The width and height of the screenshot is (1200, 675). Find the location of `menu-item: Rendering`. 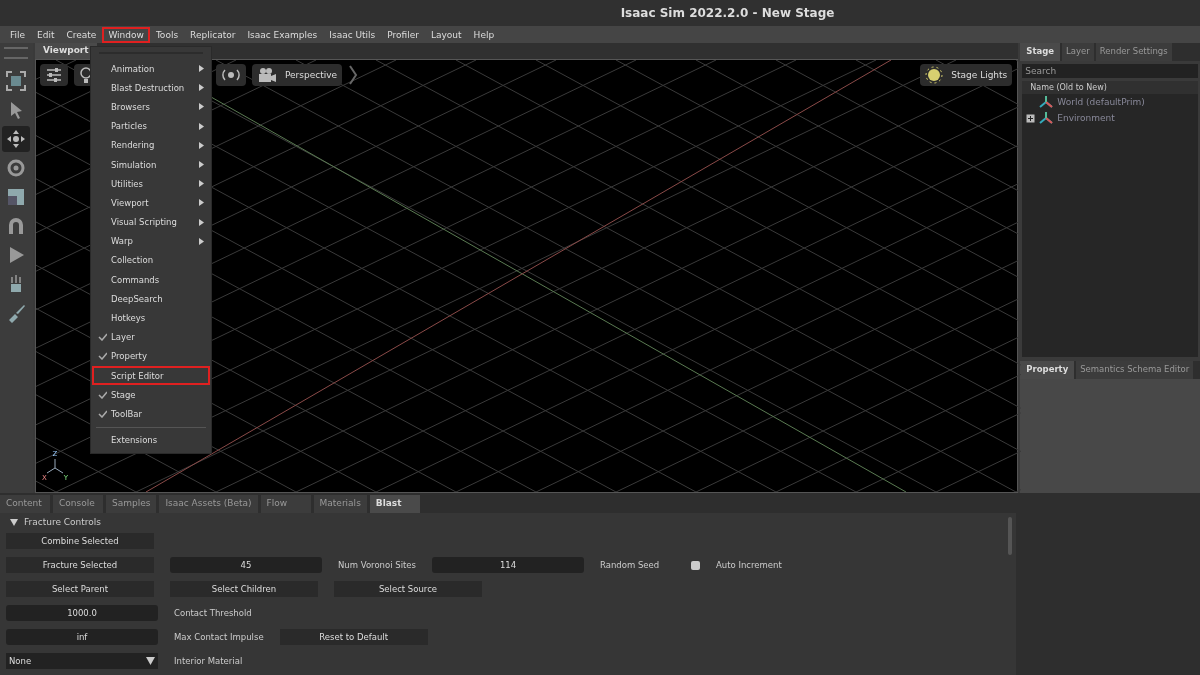

menu-item: Rendering is located at coordinates (151, 145).